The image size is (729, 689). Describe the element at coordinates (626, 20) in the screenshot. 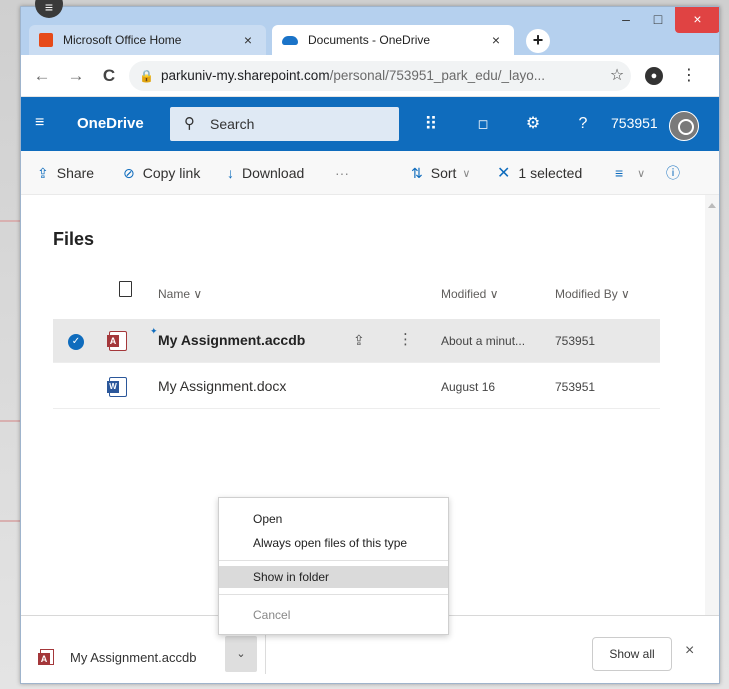

I see `minimize-button: –` at that location.